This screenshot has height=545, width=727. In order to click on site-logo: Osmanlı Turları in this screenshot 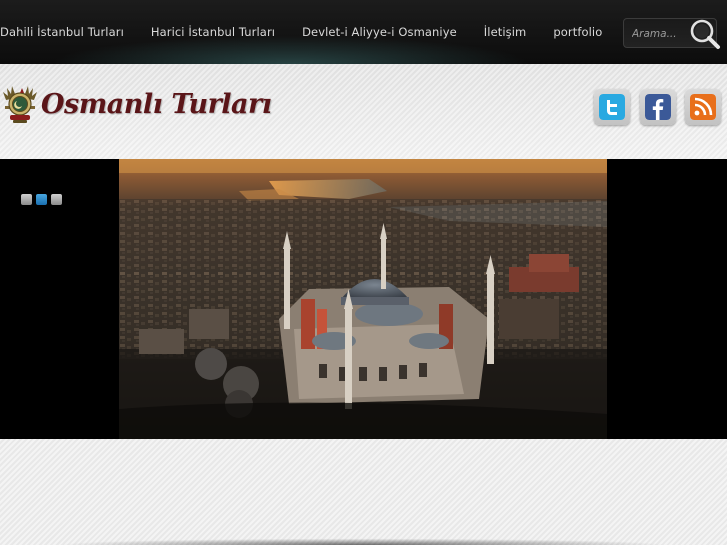, I will do `click(137, 104)`.